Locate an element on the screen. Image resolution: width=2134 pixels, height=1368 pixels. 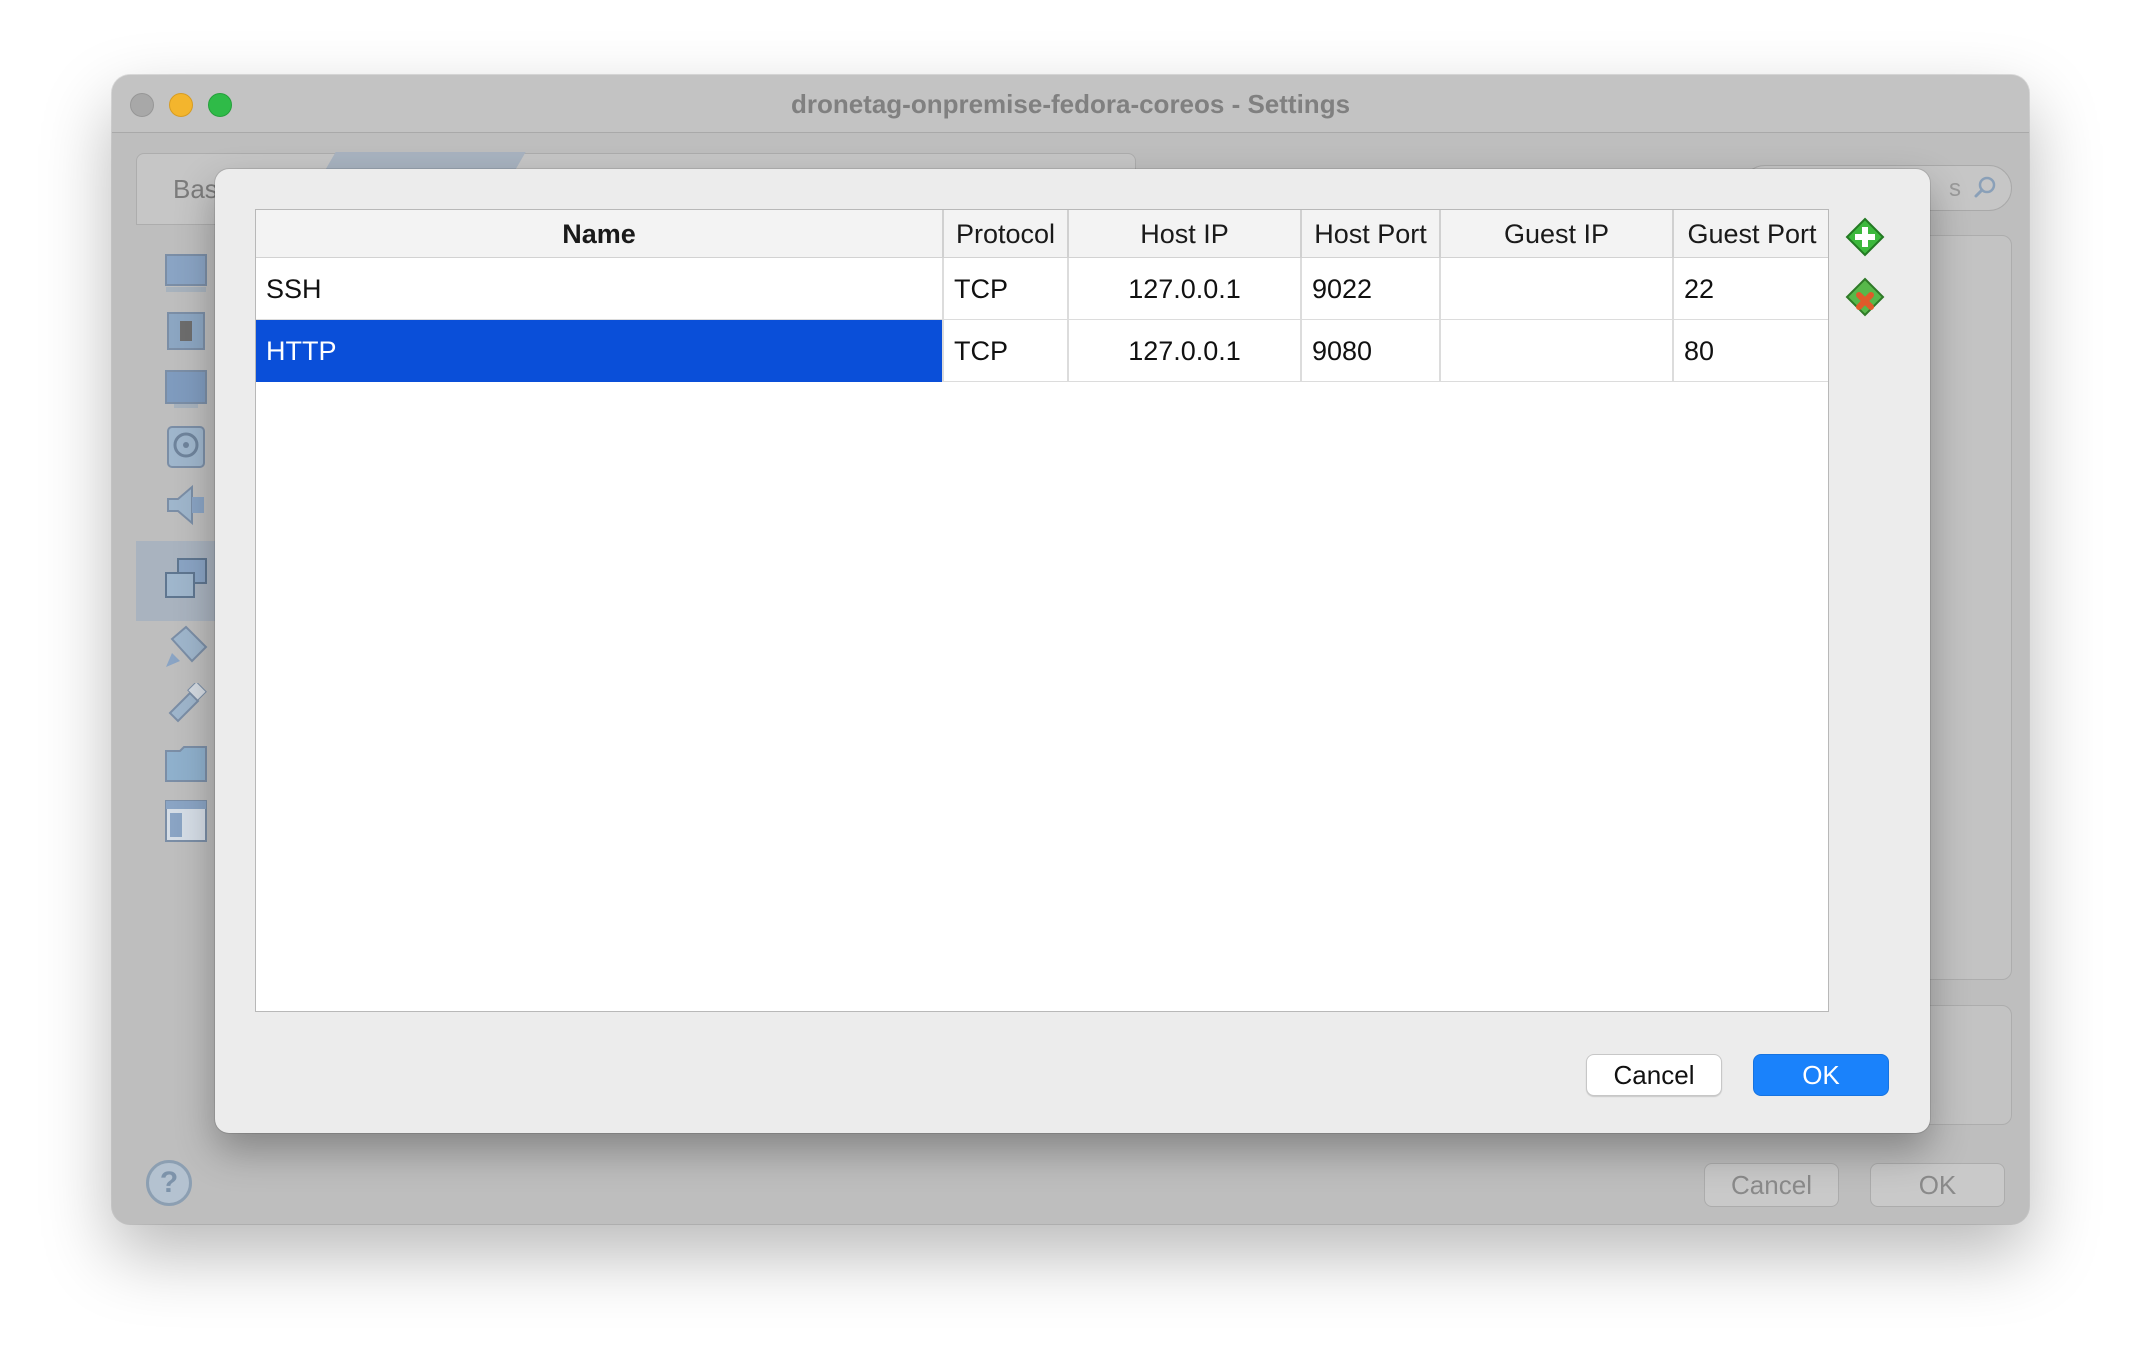
add-rule-icon is located at coordinates (1865, 237).